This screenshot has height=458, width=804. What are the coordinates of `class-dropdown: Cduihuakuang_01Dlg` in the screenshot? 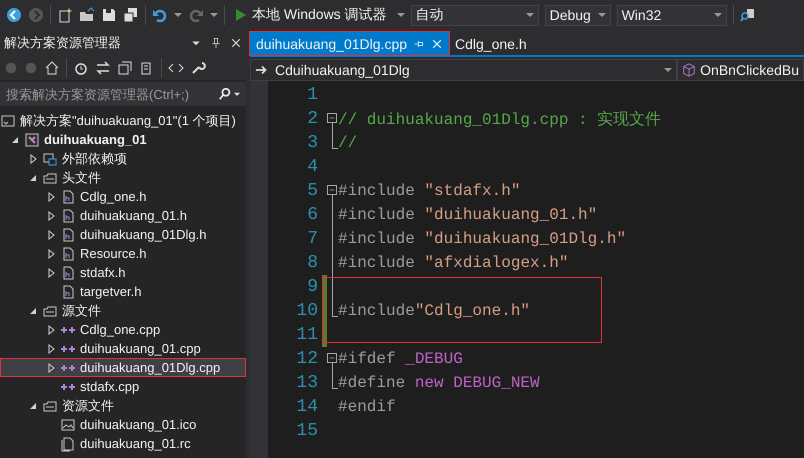 It's located at (464, 70).